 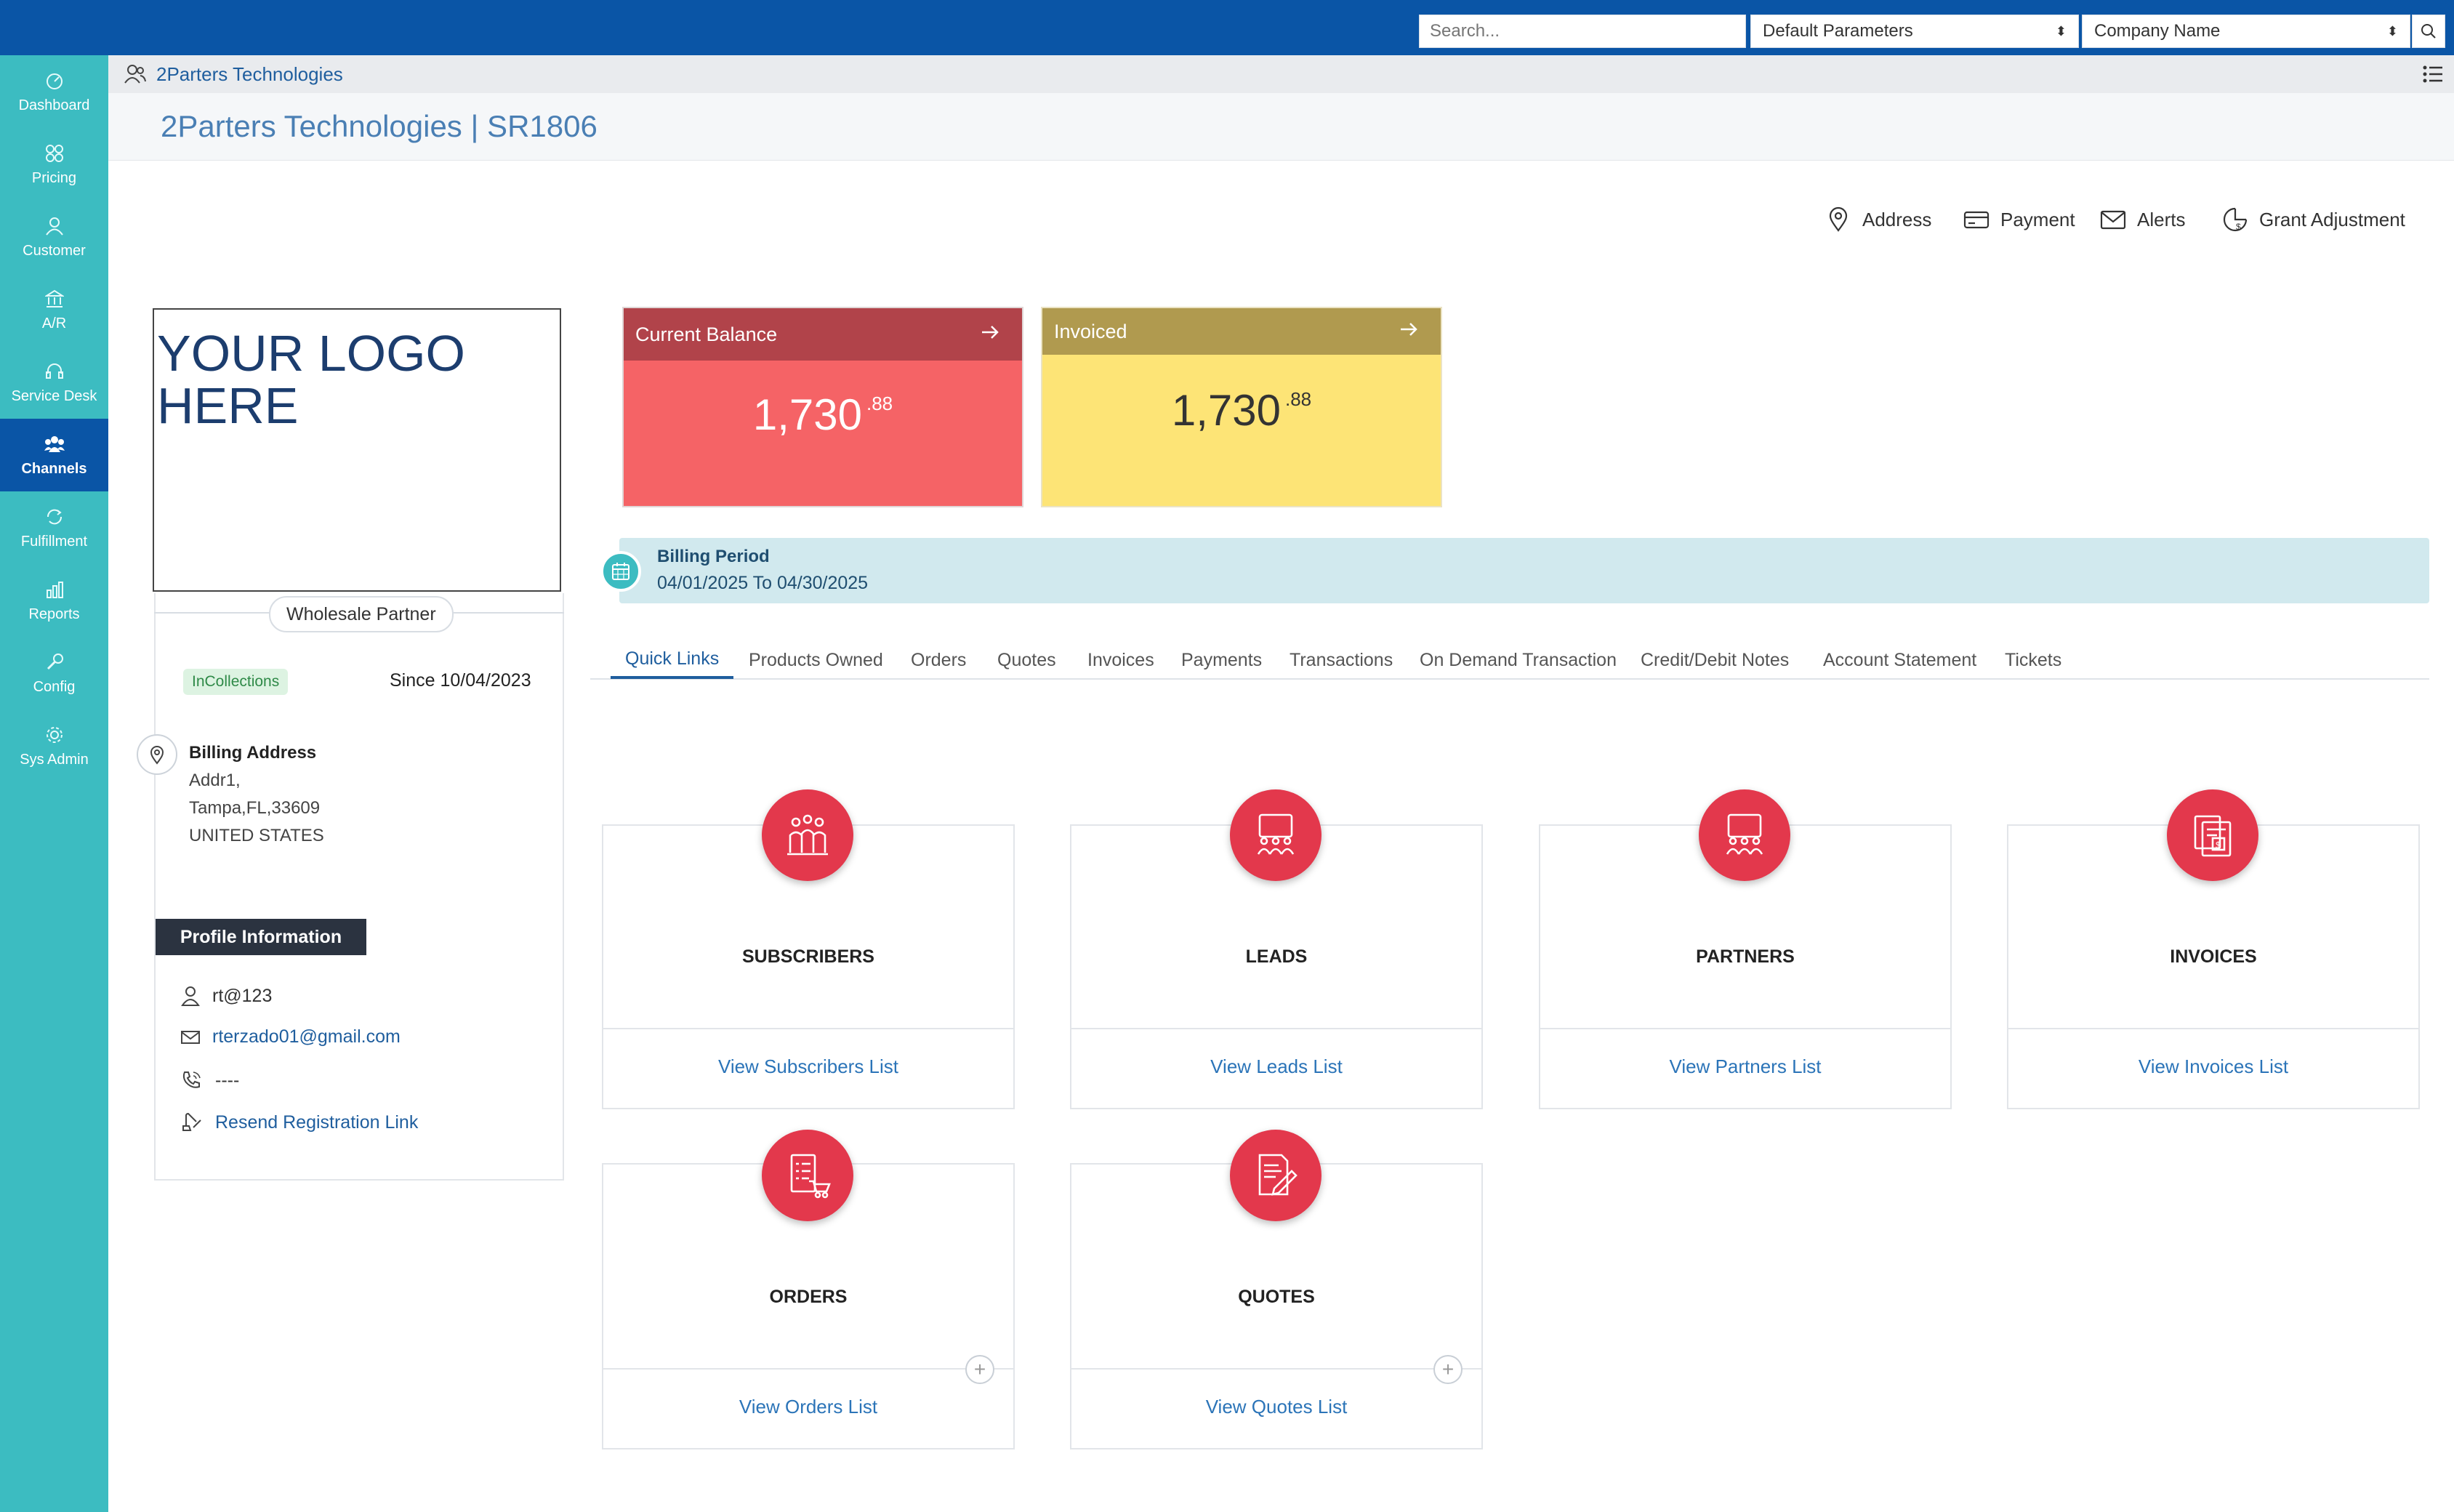 I want to click on tab-transactions: Transactions, so click(x=1341, y=660).